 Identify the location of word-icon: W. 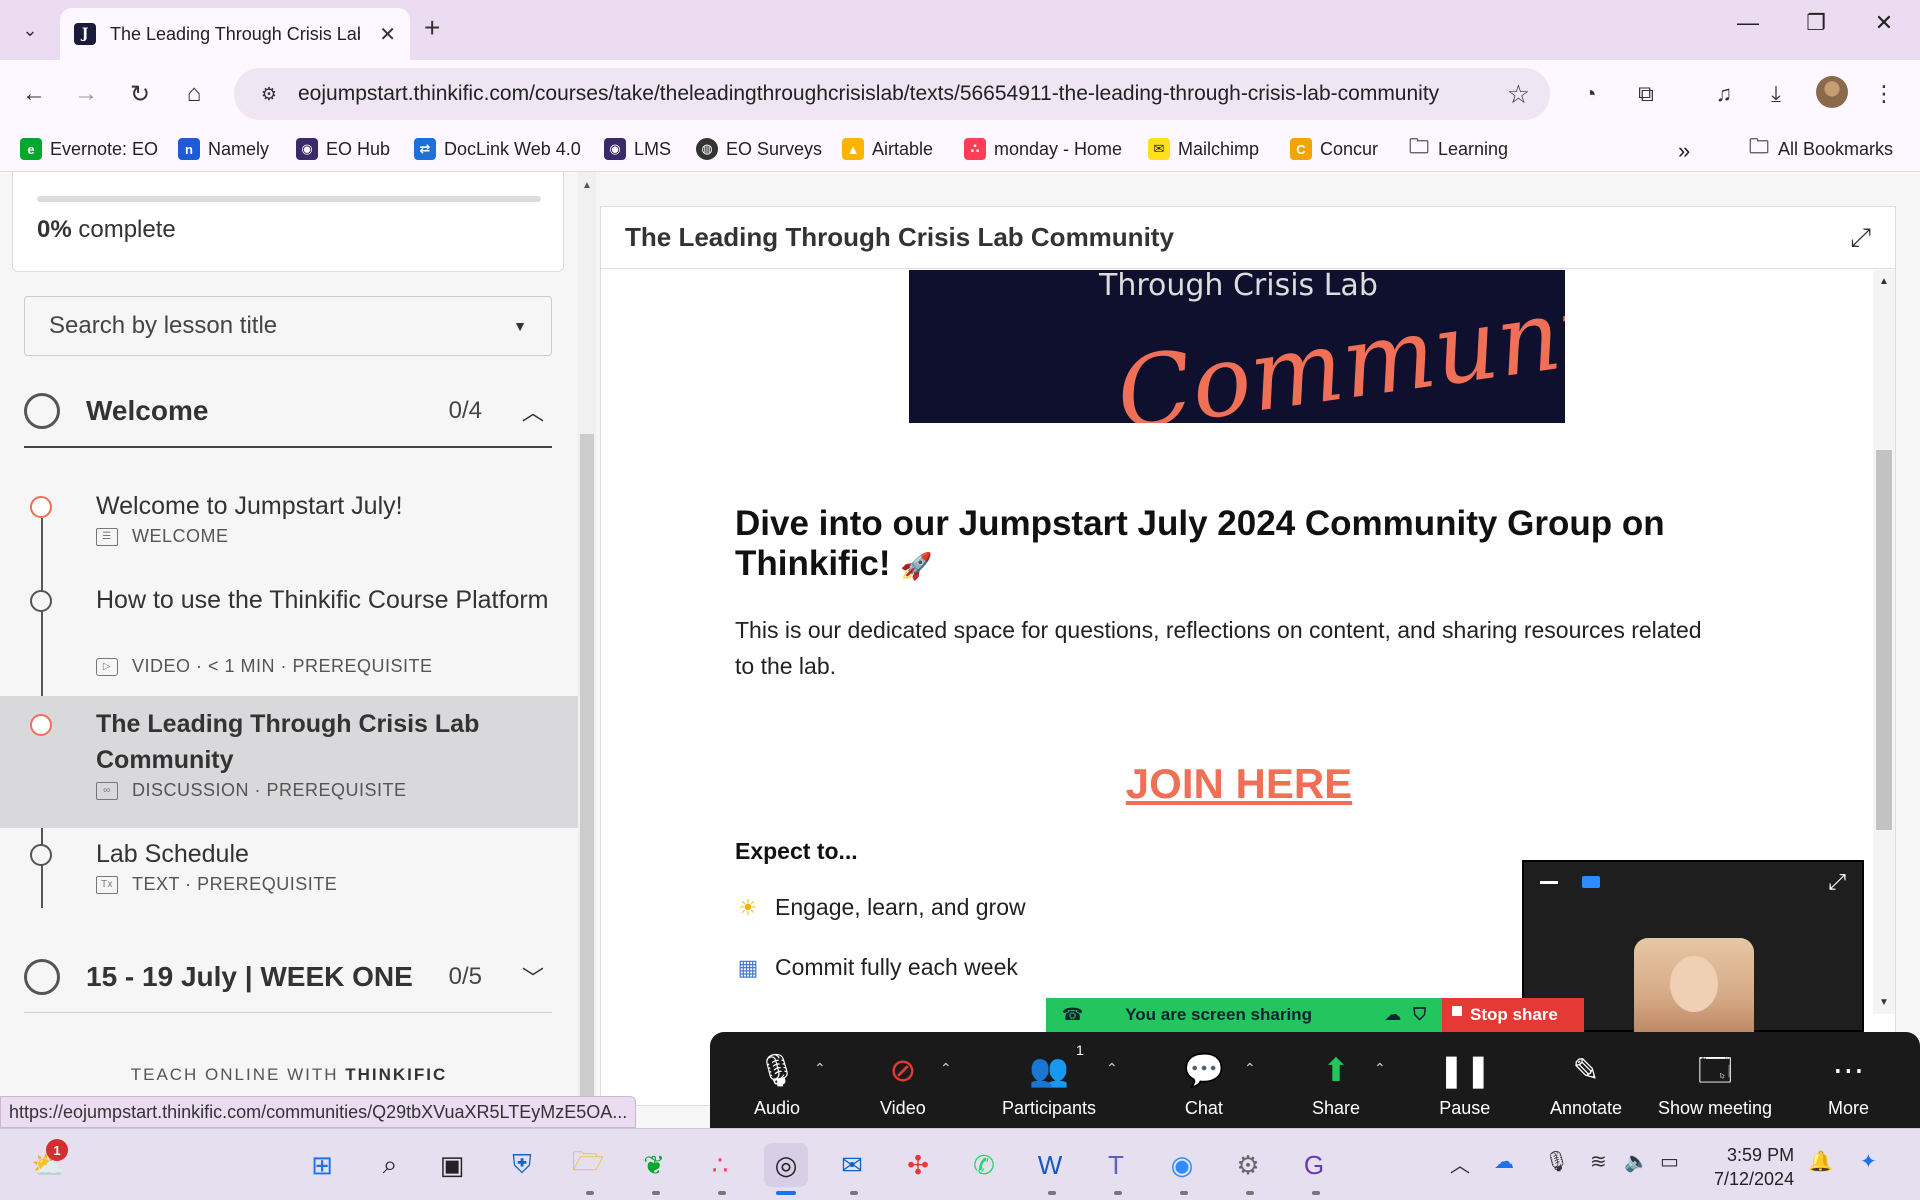
(1050, 1165).